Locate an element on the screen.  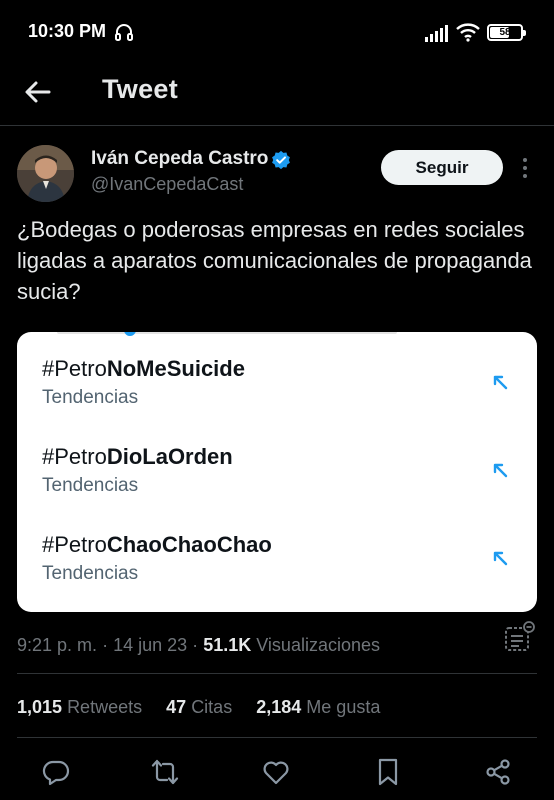
retweets-count: 1,015 is located at coordinates (39, 707).